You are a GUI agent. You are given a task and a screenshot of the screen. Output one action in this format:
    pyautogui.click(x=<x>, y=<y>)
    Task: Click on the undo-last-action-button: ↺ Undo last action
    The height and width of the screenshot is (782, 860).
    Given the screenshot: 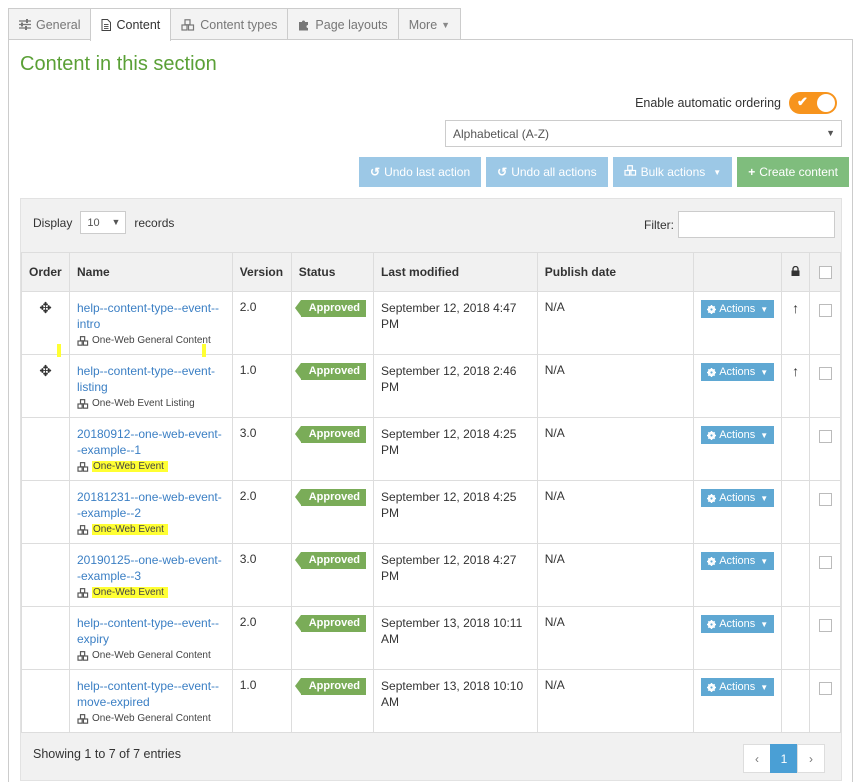 What is the action you would take?
    pyautogui.click(x=420, y=172)
    